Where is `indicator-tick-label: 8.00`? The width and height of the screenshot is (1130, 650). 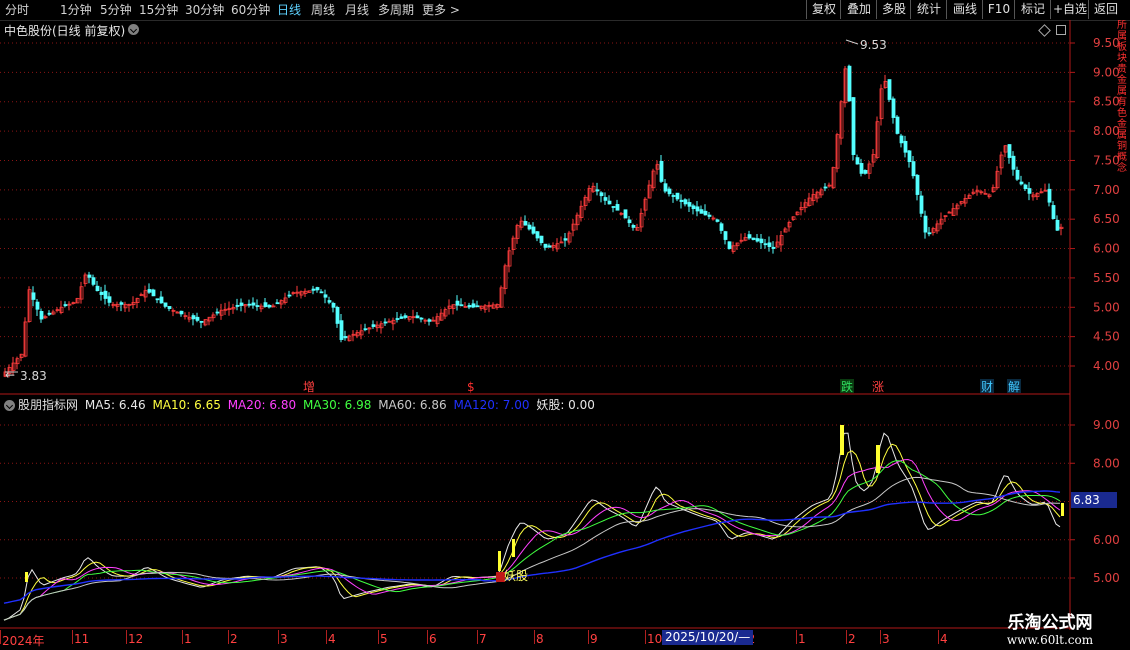
indicator-tick-label: 8.00 is located at coordinates (1106, 463).